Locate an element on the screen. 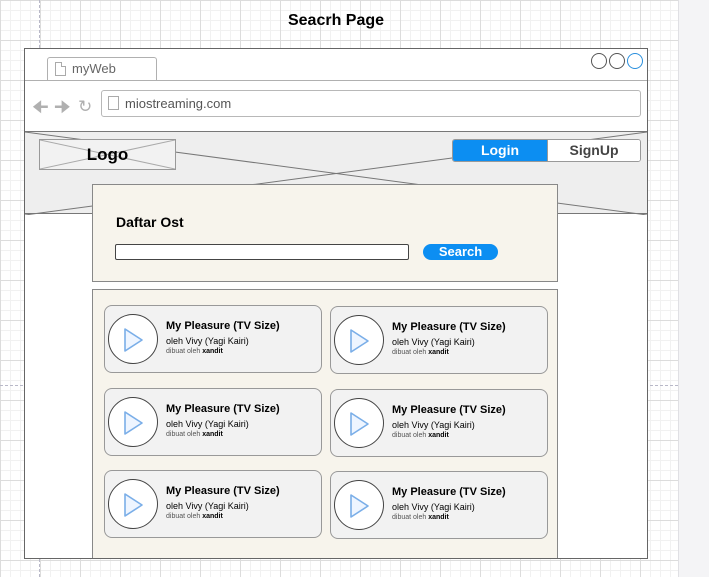 Image resolution: width=709 pixels, height=577 pixels. minimize-button is located at coordinates (599, 61).